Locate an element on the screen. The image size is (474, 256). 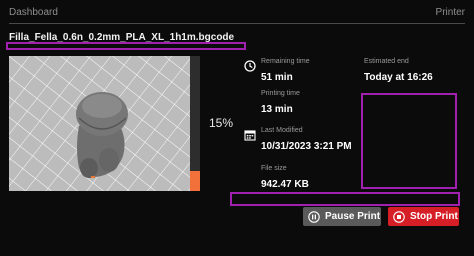
last-modified-label: Last Modified is located at coordinates (282, 130).